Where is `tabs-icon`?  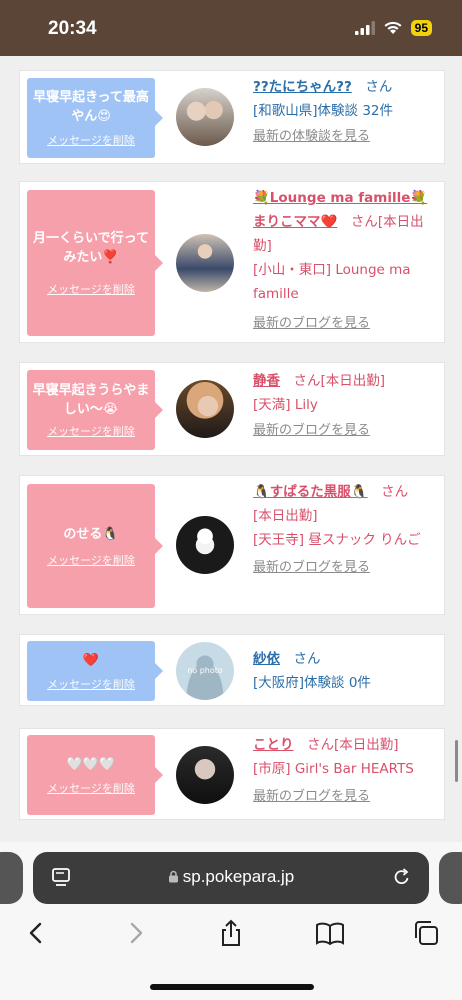
tabs-icon is located at coordinates (426, 933).